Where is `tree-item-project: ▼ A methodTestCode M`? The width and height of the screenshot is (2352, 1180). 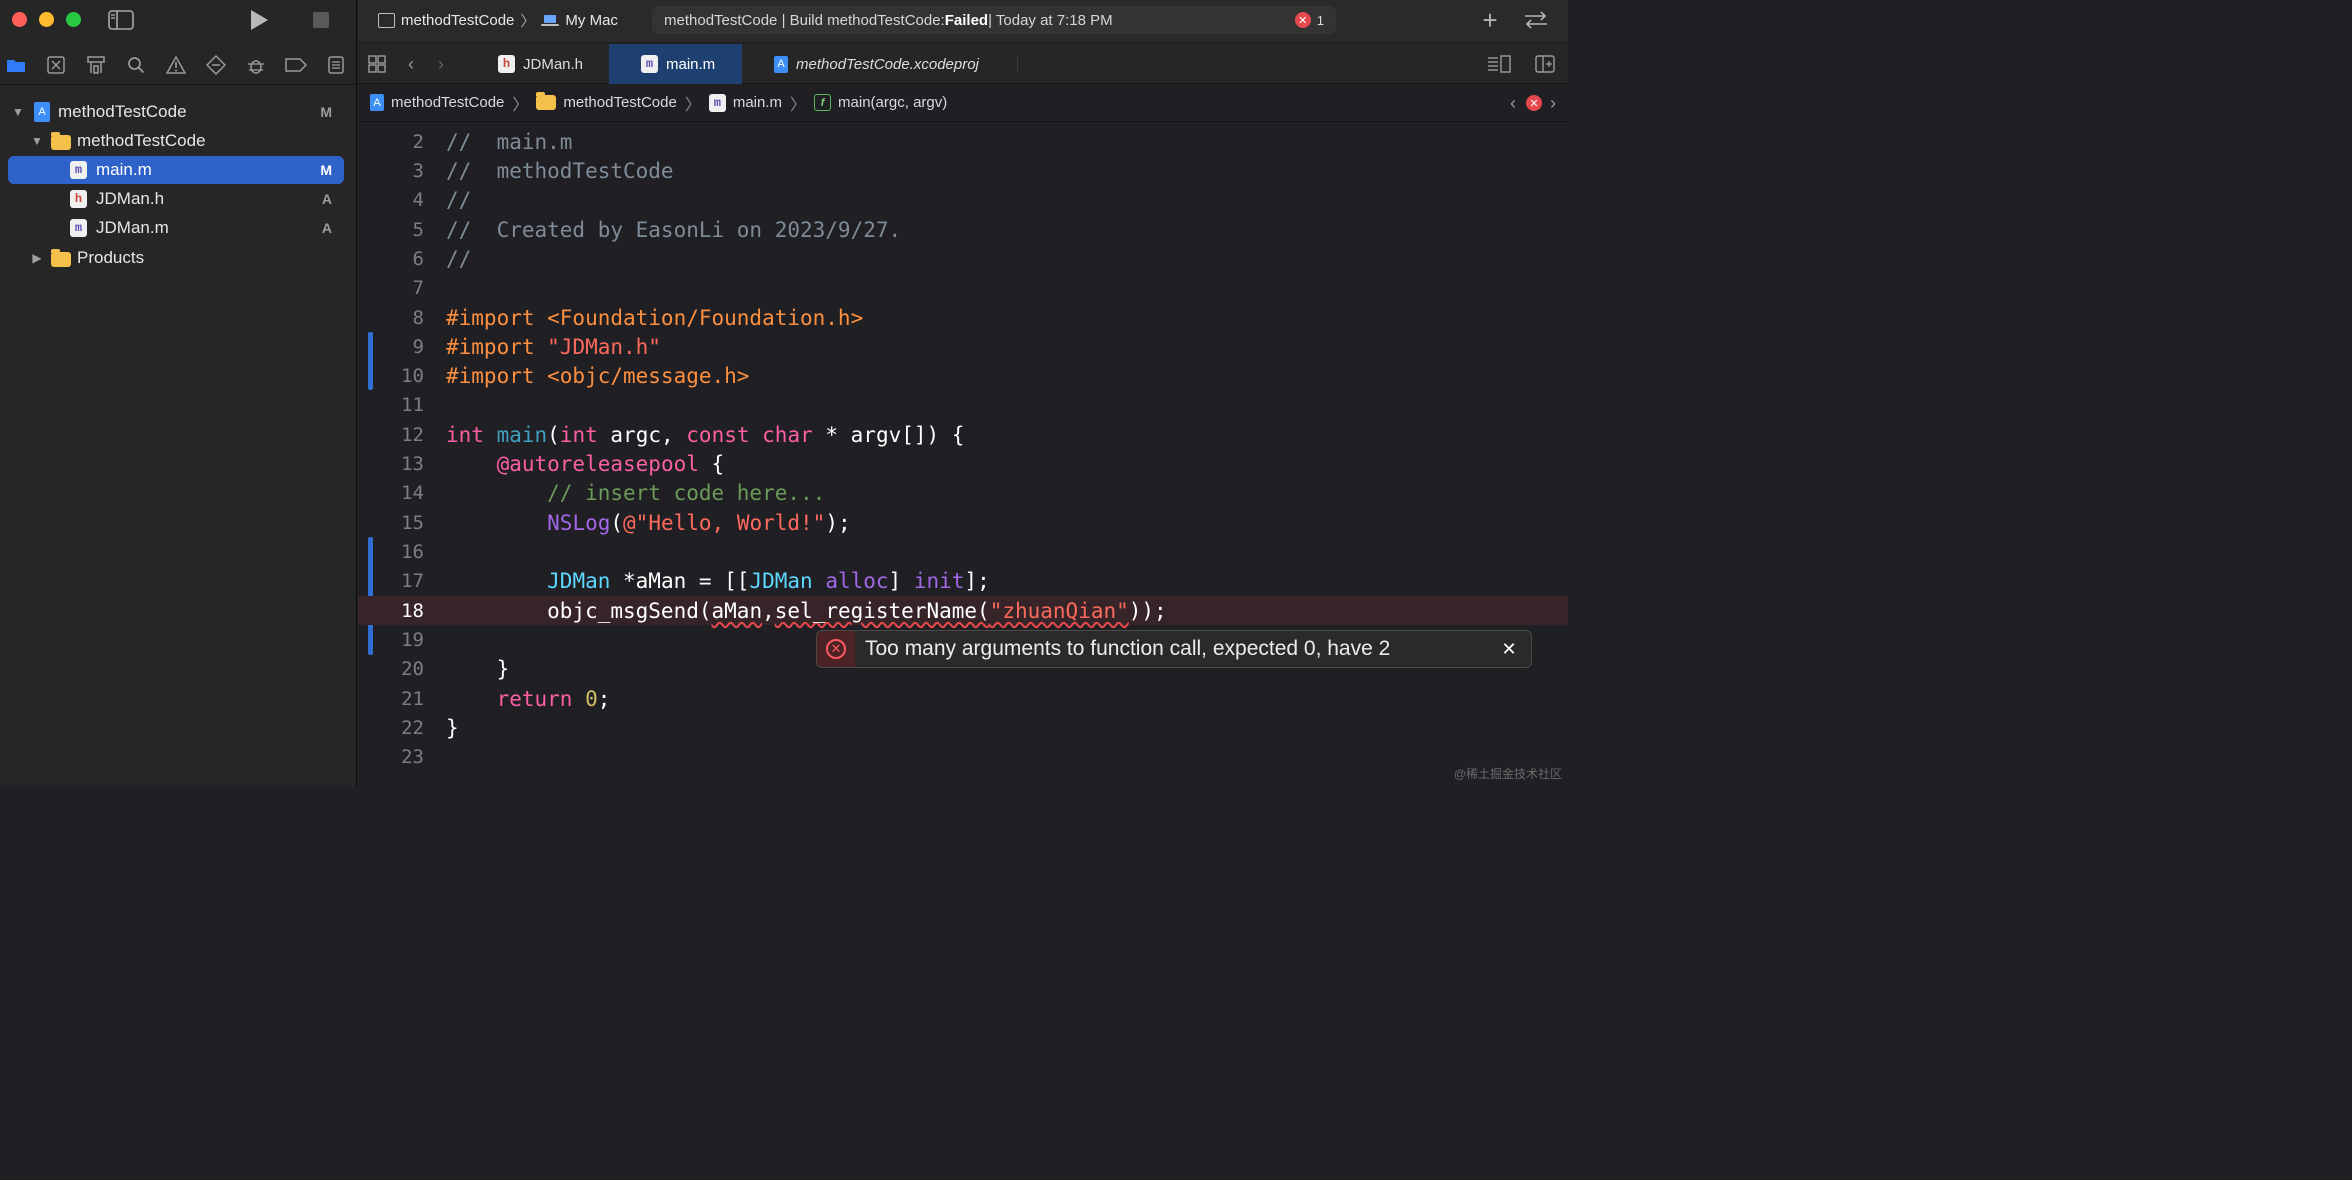 tree-item-project: ▼ A methodTestCode M is located at coordinates (176, 112).